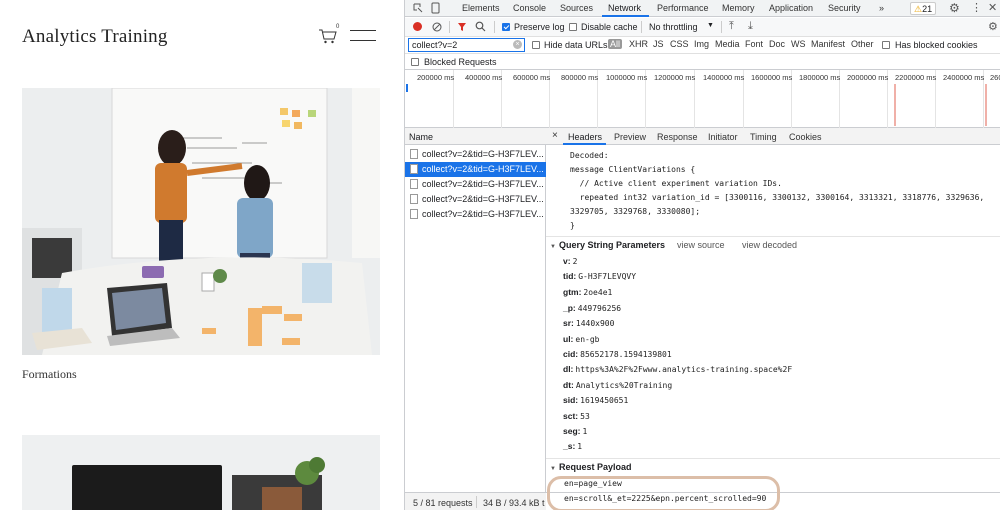 Image resolution: width=1000 pixels, height=510 pixels. What do you see at coordinates (494, 27) in the screenshot?
I see `separator` at bounding box center [494, 27].